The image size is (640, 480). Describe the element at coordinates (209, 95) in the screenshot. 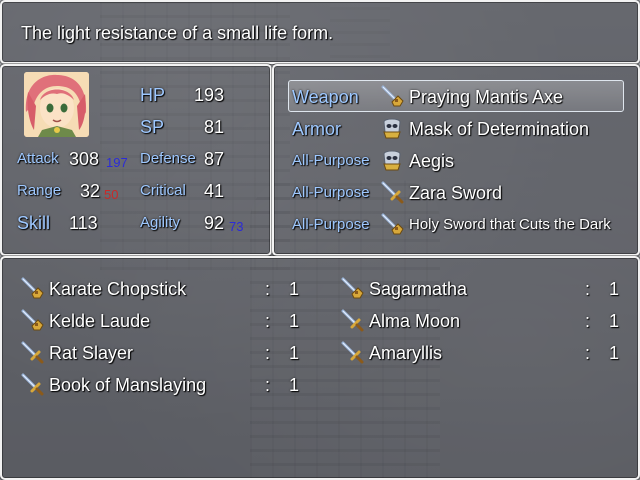

I see `hp-value: 193` at that location.